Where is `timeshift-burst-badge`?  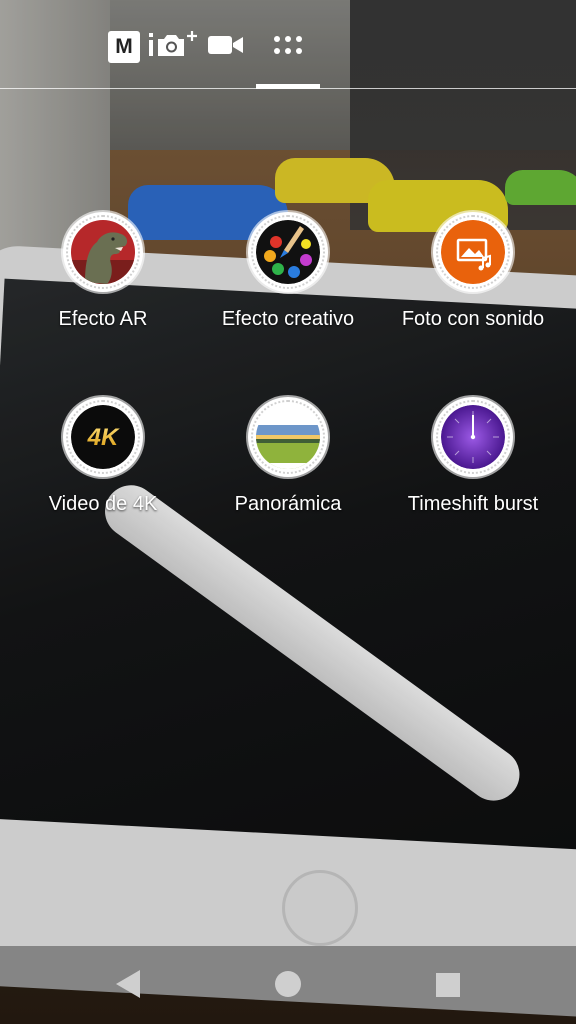 timeshift-burst-badge is located at coordinates (473, 437).